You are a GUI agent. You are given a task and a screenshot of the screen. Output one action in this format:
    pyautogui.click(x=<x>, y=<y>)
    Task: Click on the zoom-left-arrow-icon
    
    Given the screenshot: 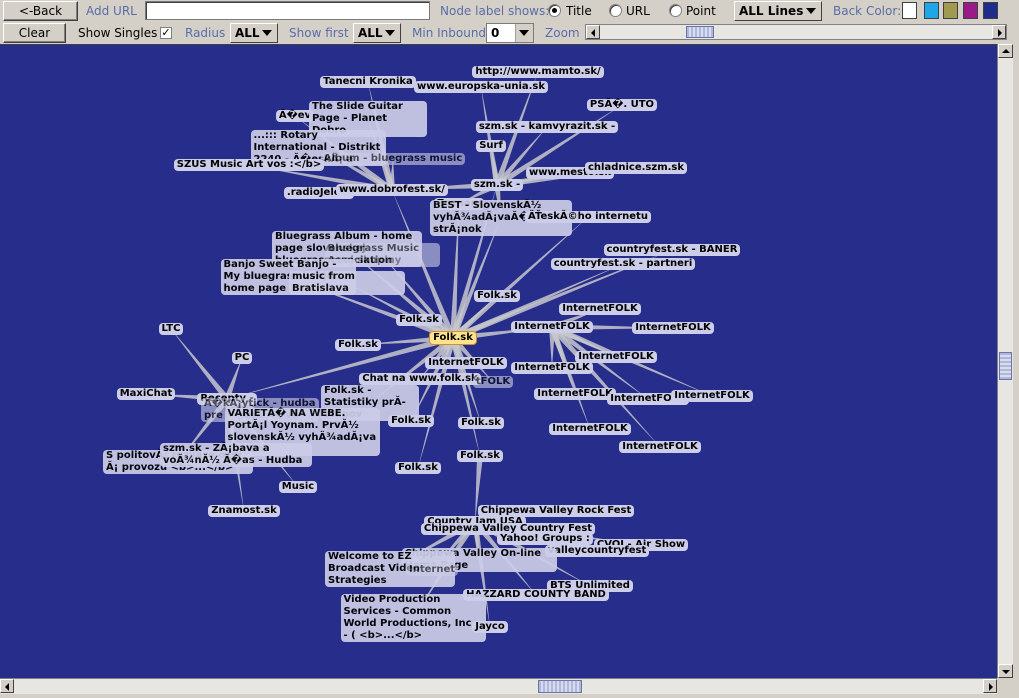 What is the action you would take?
    pyautogui.click(x=593, y=32)
    